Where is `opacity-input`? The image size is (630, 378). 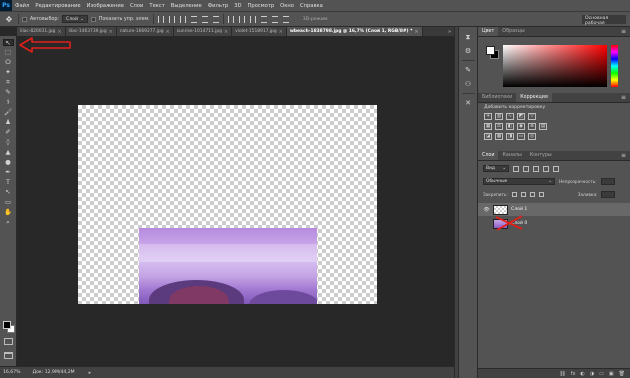
opacity-input is located at coordinates (607, 181).